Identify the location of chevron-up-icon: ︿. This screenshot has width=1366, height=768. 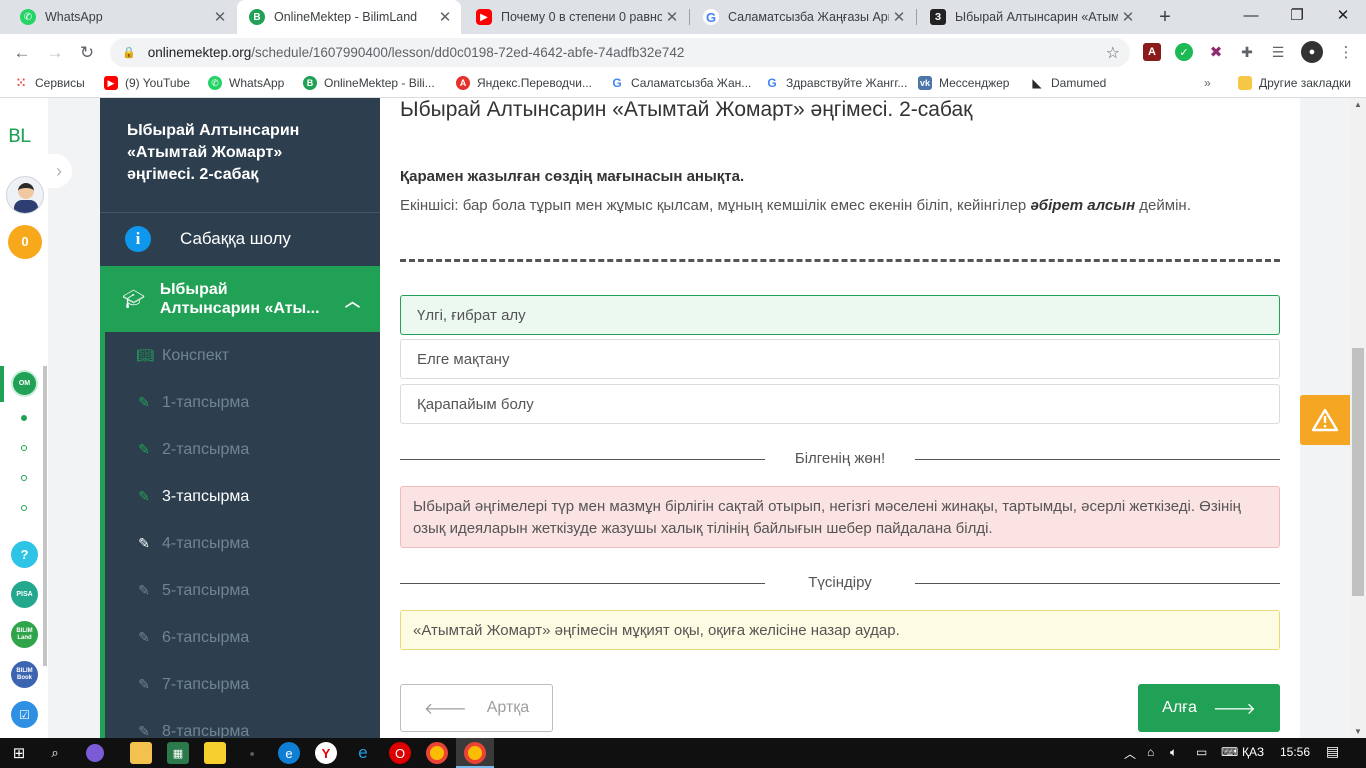
(352, 300).